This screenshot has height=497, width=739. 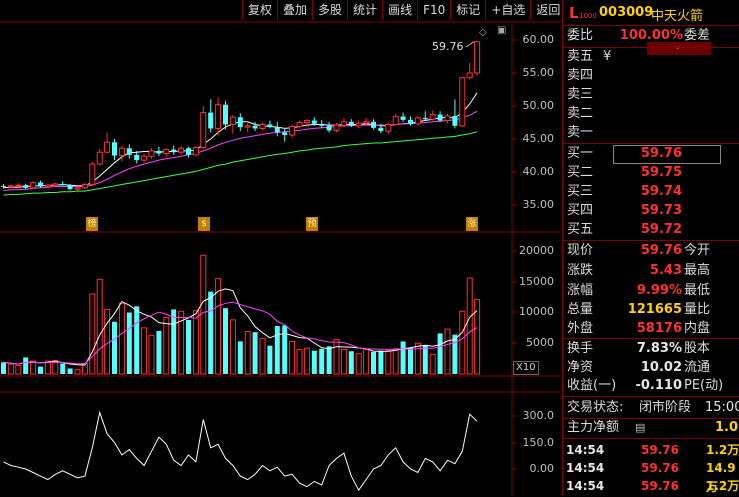 I want to click on buy3-row: 买三 59.74, so click(x=651, y=192).